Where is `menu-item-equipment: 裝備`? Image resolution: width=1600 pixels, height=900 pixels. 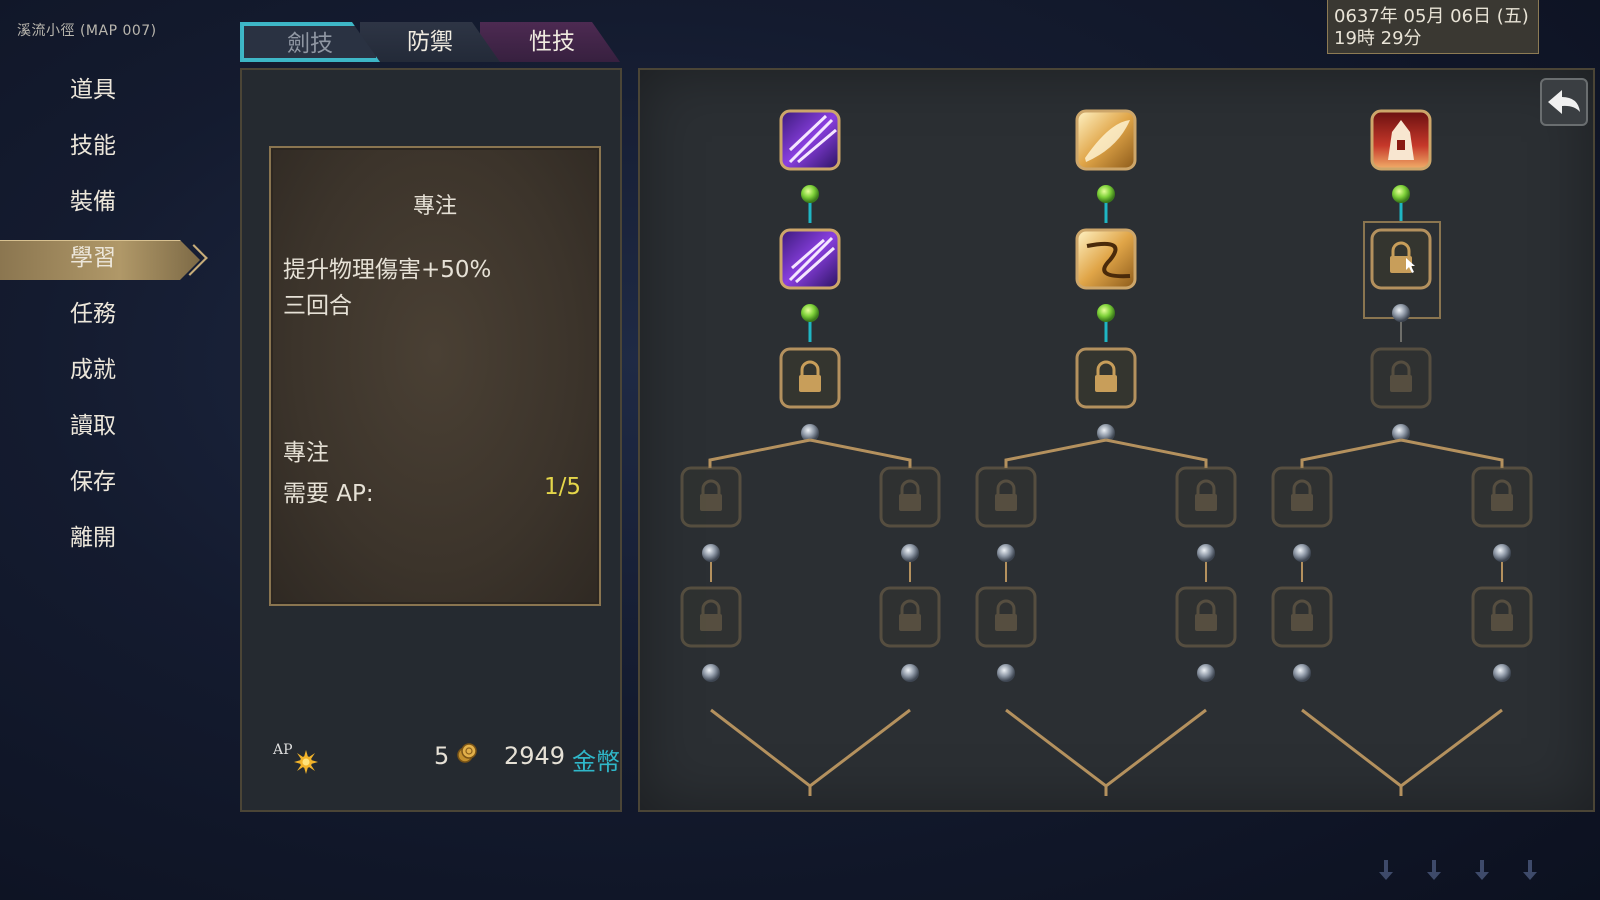
menu-item-equipment: 裝備 is located at coordinates (105, 202).